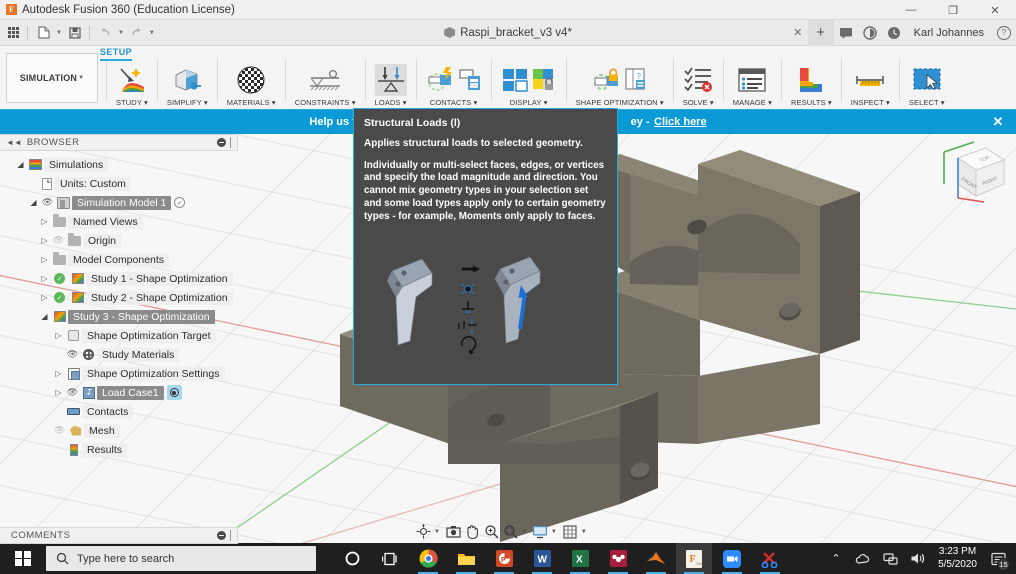 The image size is (1016, 574). Describe the element at coordinates (119, 278) in the screenshot. I see `tree-node-study-1: ▷ ✓ Study 1 - Shape Optimization` at that location.